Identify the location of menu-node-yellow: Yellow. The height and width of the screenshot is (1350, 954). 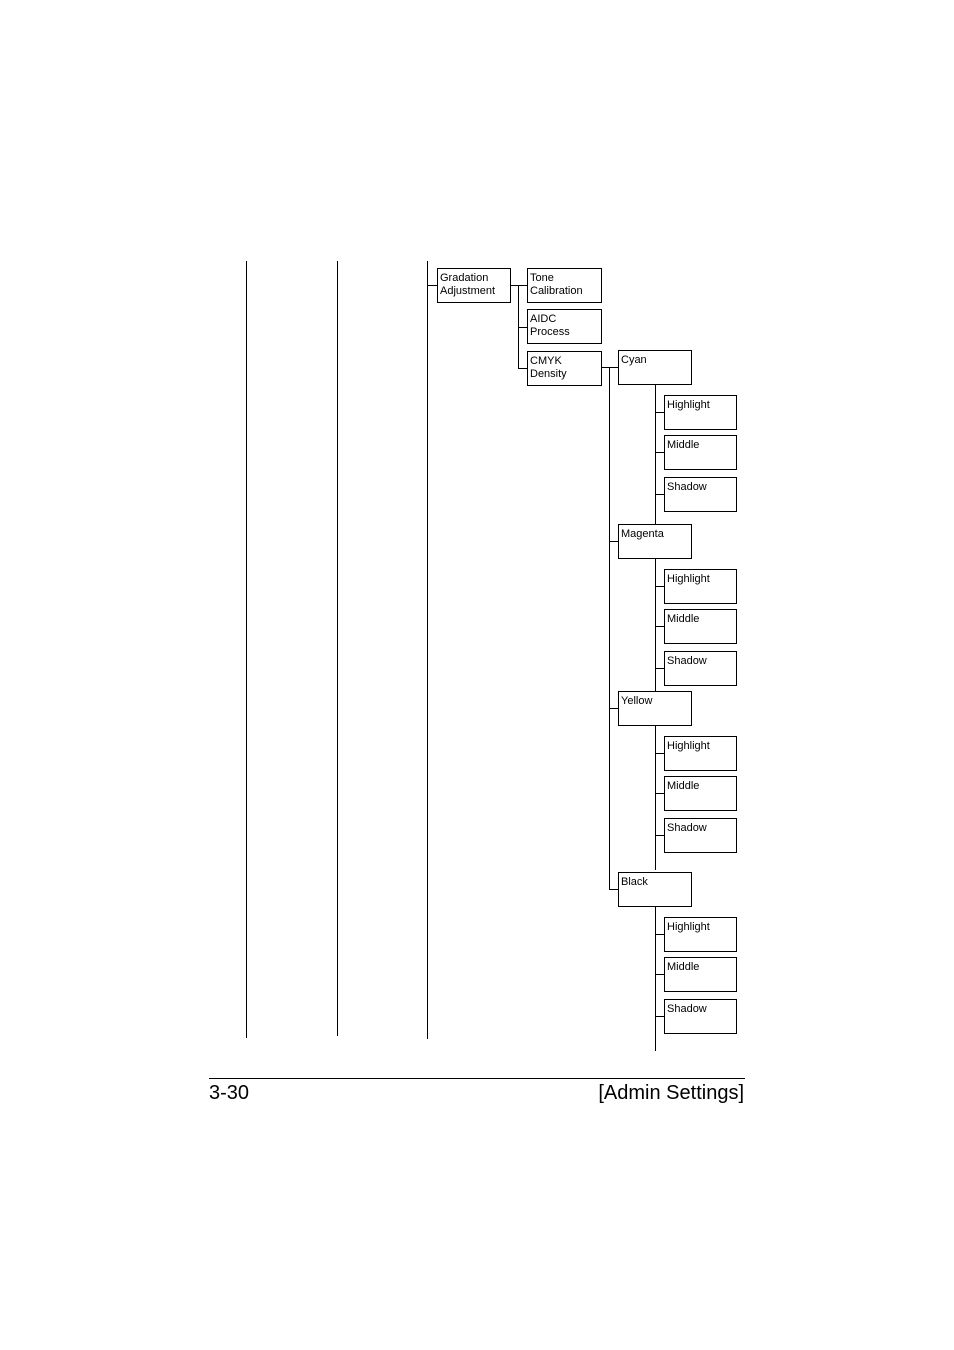
(655, 708).